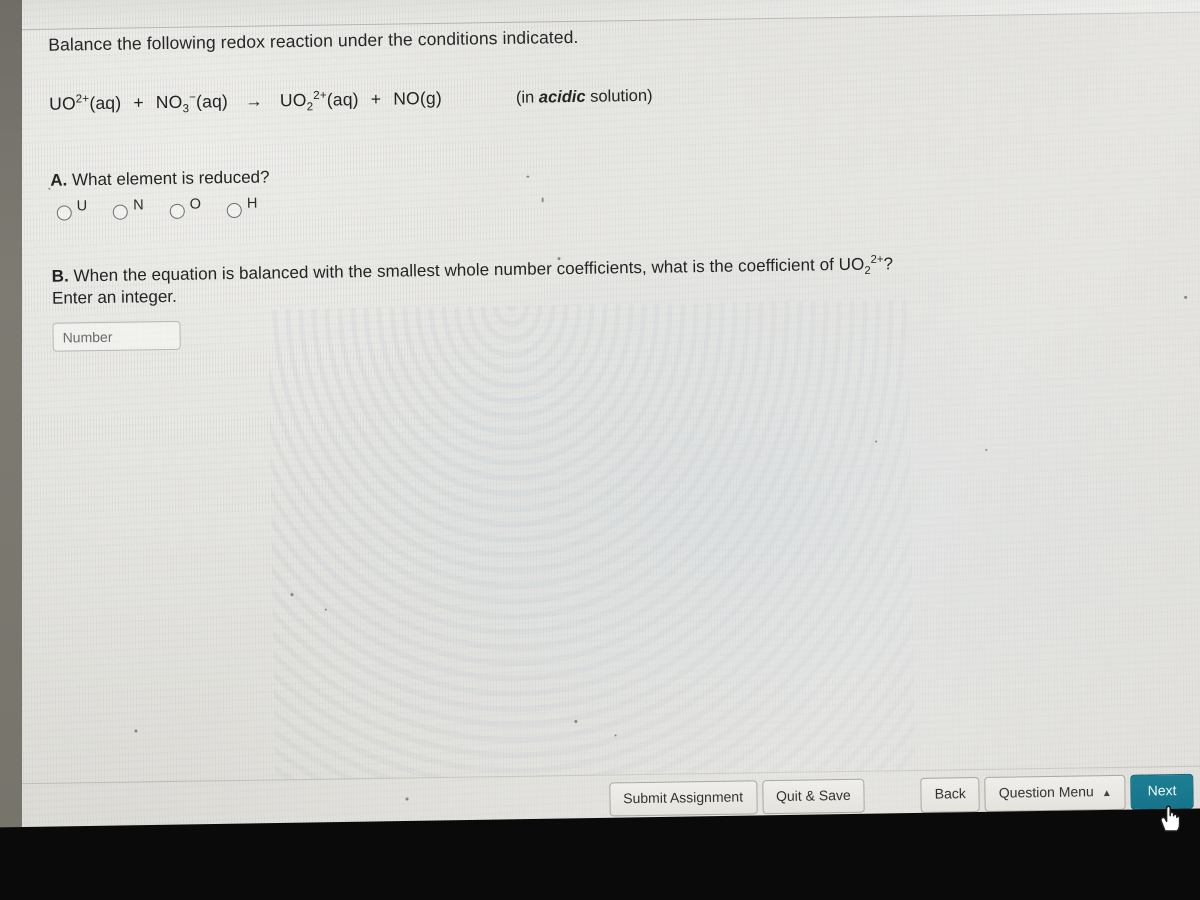 The image size is (1200, 900). What do you see at coordinates (892, 778) in the screenshot?
I see `button-group-spacer` at bounding box center [892, 778].